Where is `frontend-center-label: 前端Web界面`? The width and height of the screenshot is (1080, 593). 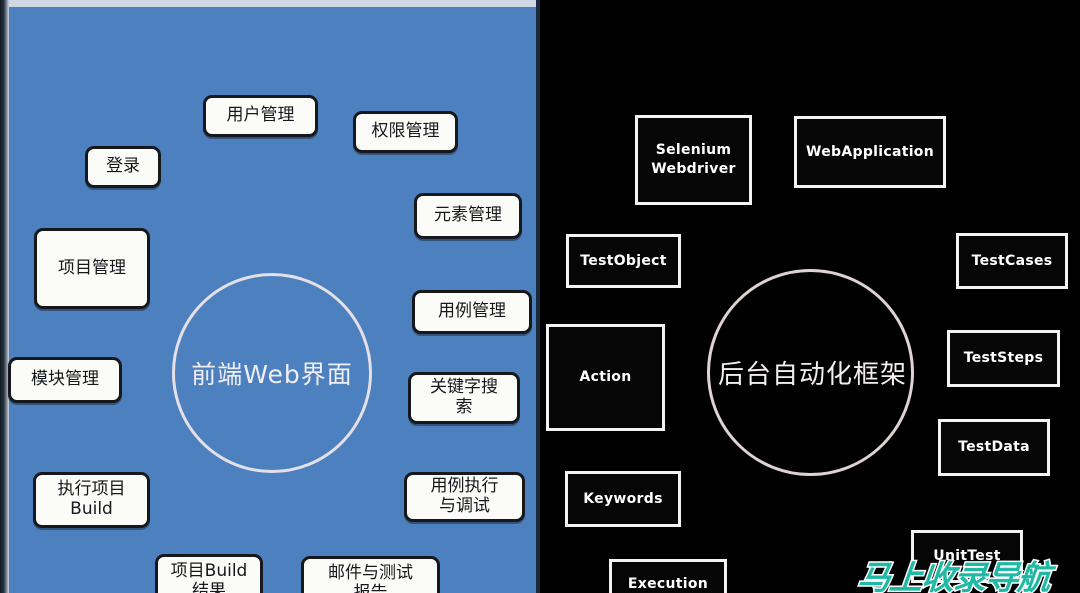
frontend-center-label: 前端Web界面 is located at coordinates (272, 374).